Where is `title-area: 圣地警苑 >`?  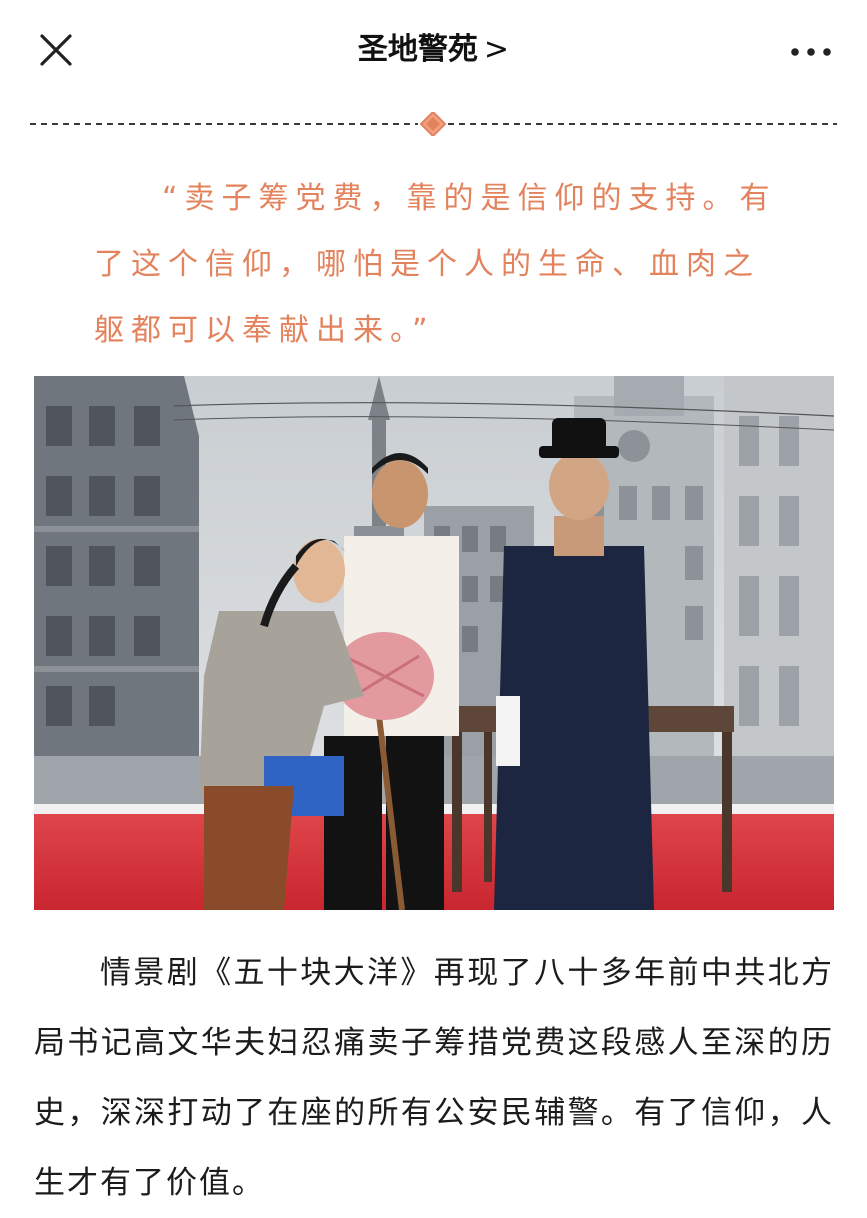
title-area: 圣地警苑 > is located at coordinates (433, 50).